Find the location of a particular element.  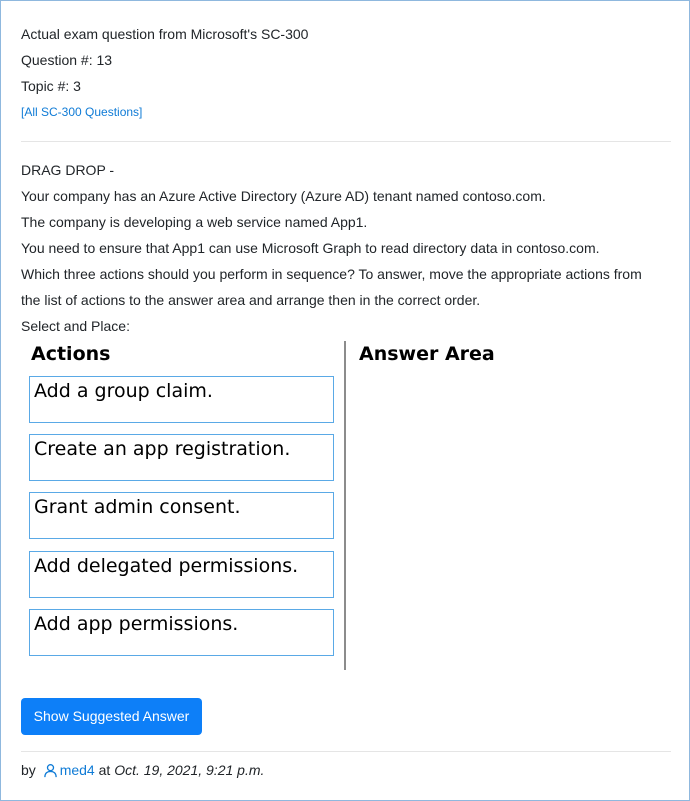

actions-heading: Actions is located at coordinates (71, 354).